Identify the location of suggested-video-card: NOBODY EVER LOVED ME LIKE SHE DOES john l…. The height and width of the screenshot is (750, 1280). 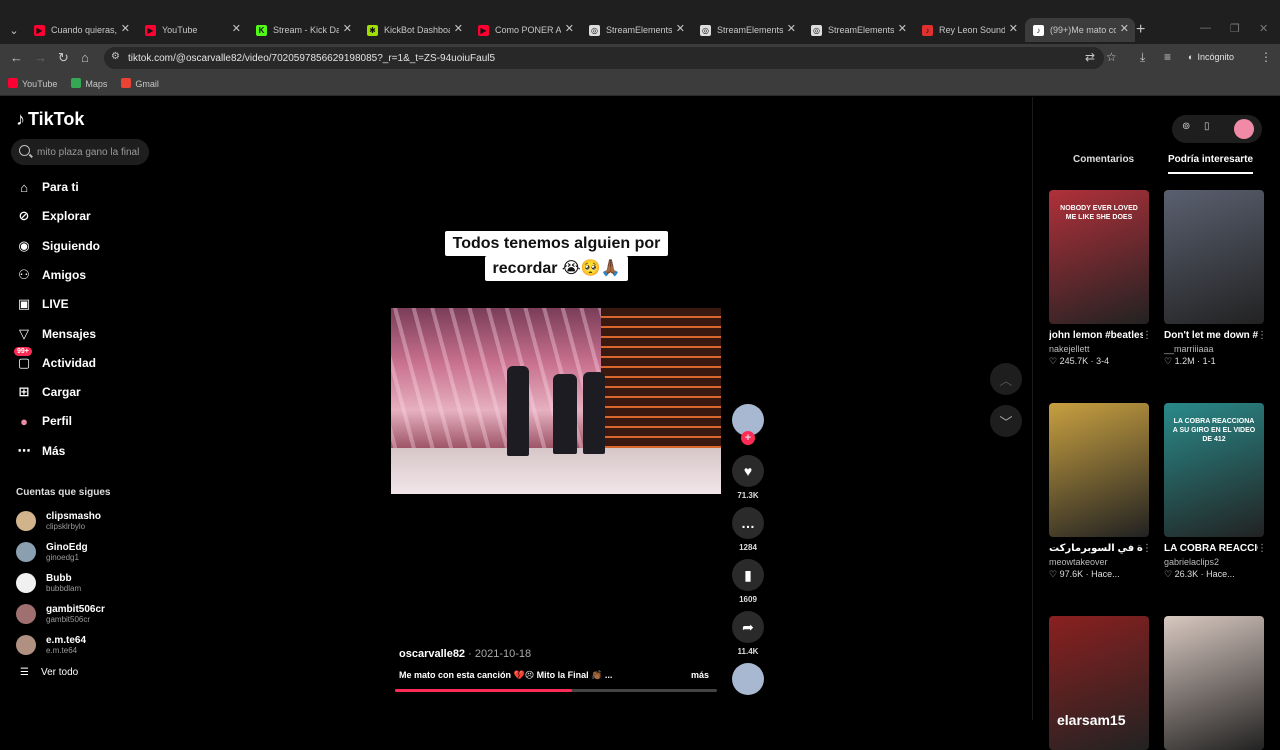
(1100, 278).